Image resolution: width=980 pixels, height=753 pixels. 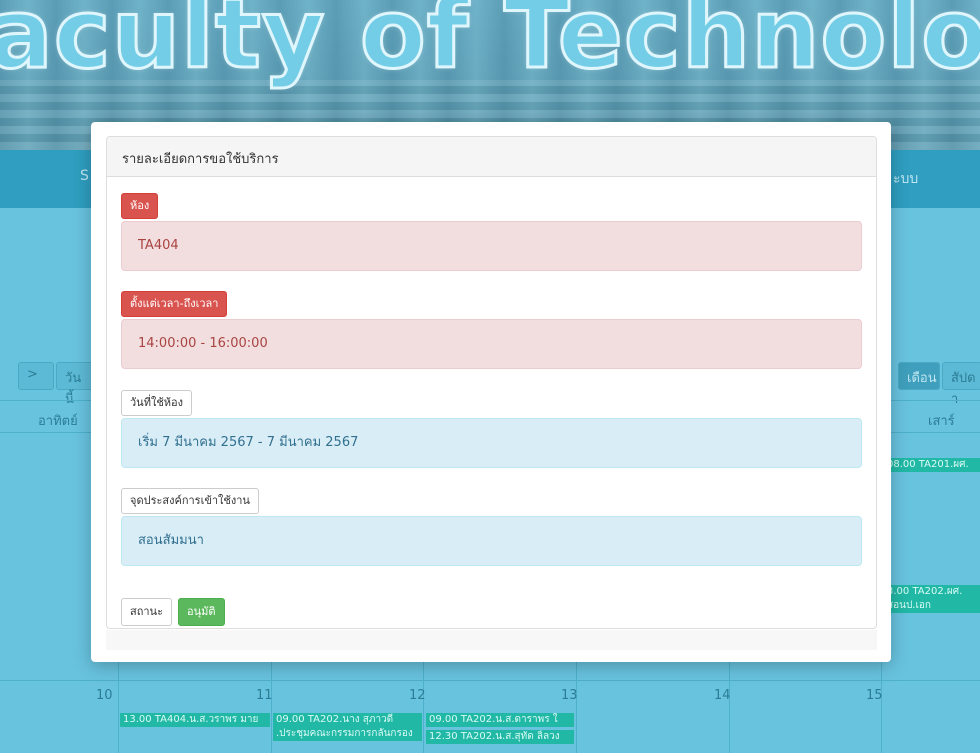 I want to click on calendar-day-number: 15, so click(x=874, y=695).